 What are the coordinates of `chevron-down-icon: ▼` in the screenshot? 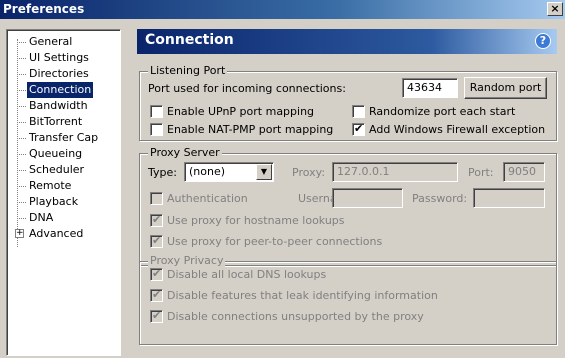 It's located at (264, 172).